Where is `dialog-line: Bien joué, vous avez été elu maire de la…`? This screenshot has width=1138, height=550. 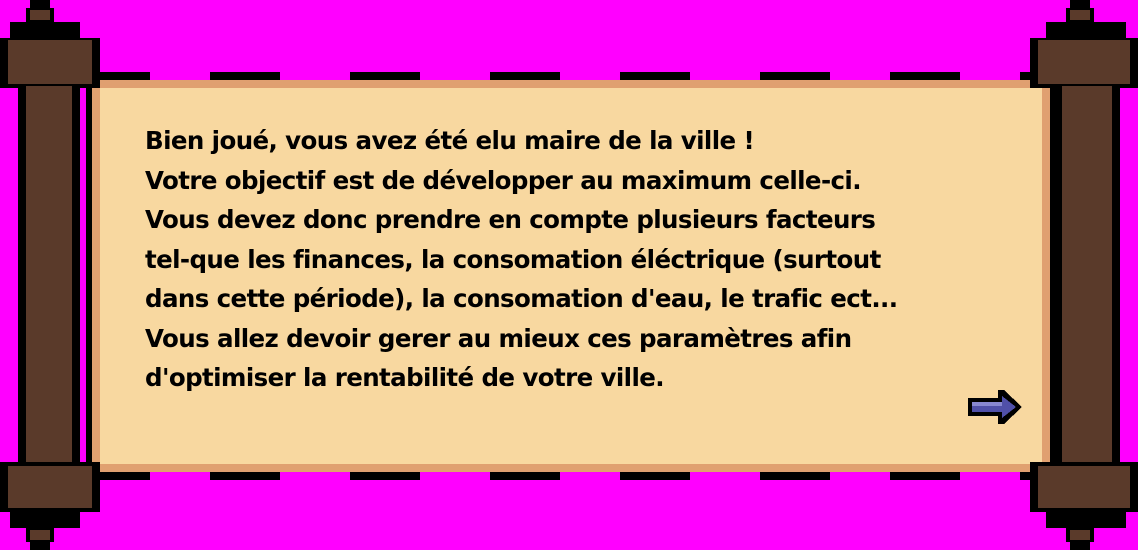
dialog-line: Bien joué, vous avez été elu maire de la… is located at coordinates (450, 140).